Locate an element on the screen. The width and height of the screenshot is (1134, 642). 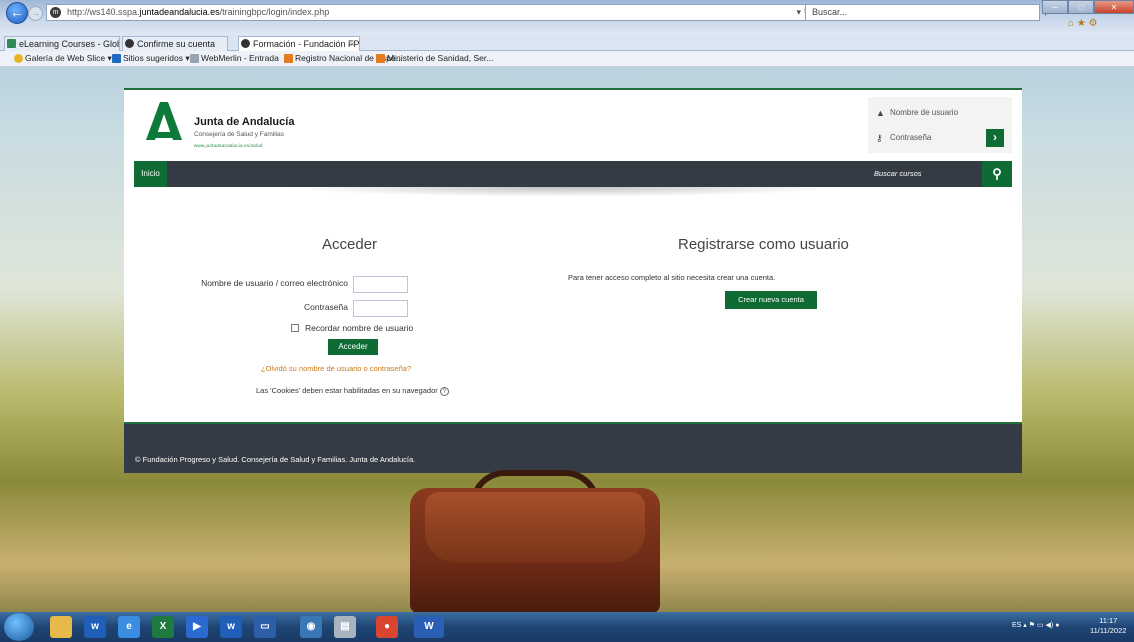
org-url: www.juntadeandalucia.es/salud is located at coordinates (228, 145).